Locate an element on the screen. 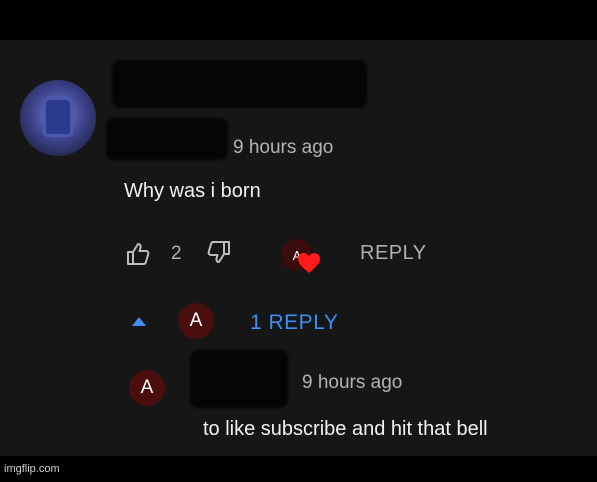 Image resolution: width=597 pixels, height=482 pixels. redacted-reply-username is located at coordinates (239, 379).